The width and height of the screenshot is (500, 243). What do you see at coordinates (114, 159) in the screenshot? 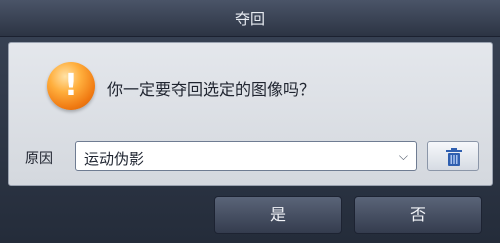
I see `reason-selected-value: 运动伪影` at bounding box center [114, 159].